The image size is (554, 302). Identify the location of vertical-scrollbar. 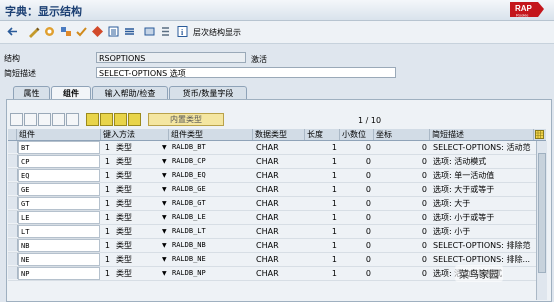
(541, 220).